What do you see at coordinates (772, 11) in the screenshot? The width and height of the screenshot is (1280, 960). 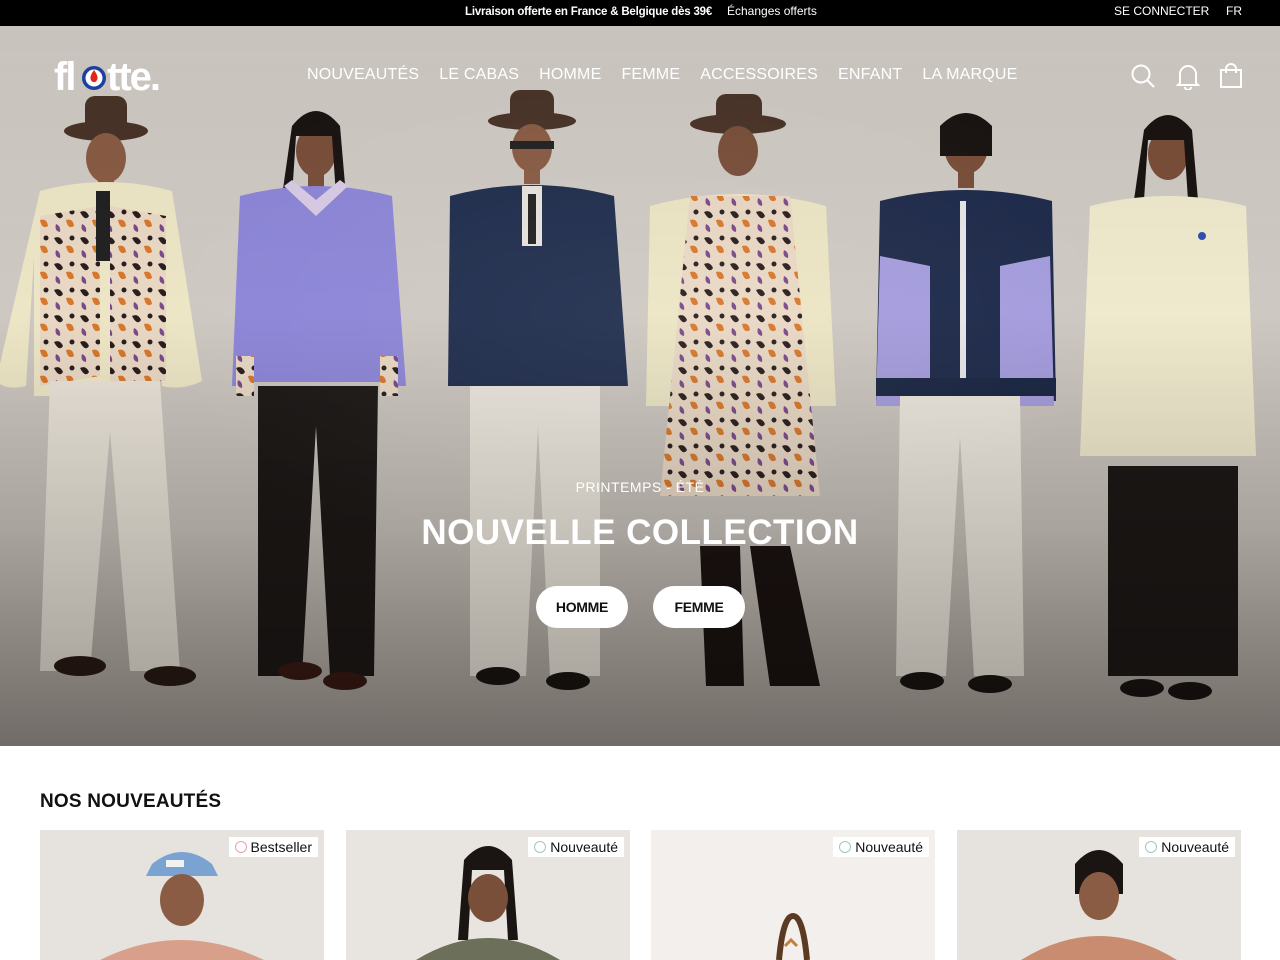 I see `exchange-promo: Échanges offerts` at bounding box center [772, 11].